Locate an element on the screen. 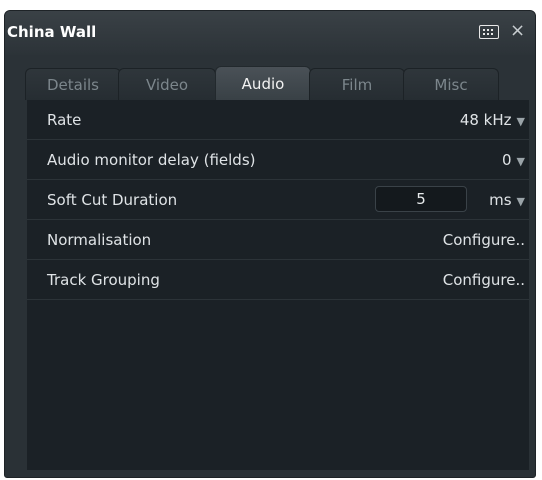 This screenshot has height=480, width=542. track-grouping-label: Track Grouping is located at coordinates (103, 280).